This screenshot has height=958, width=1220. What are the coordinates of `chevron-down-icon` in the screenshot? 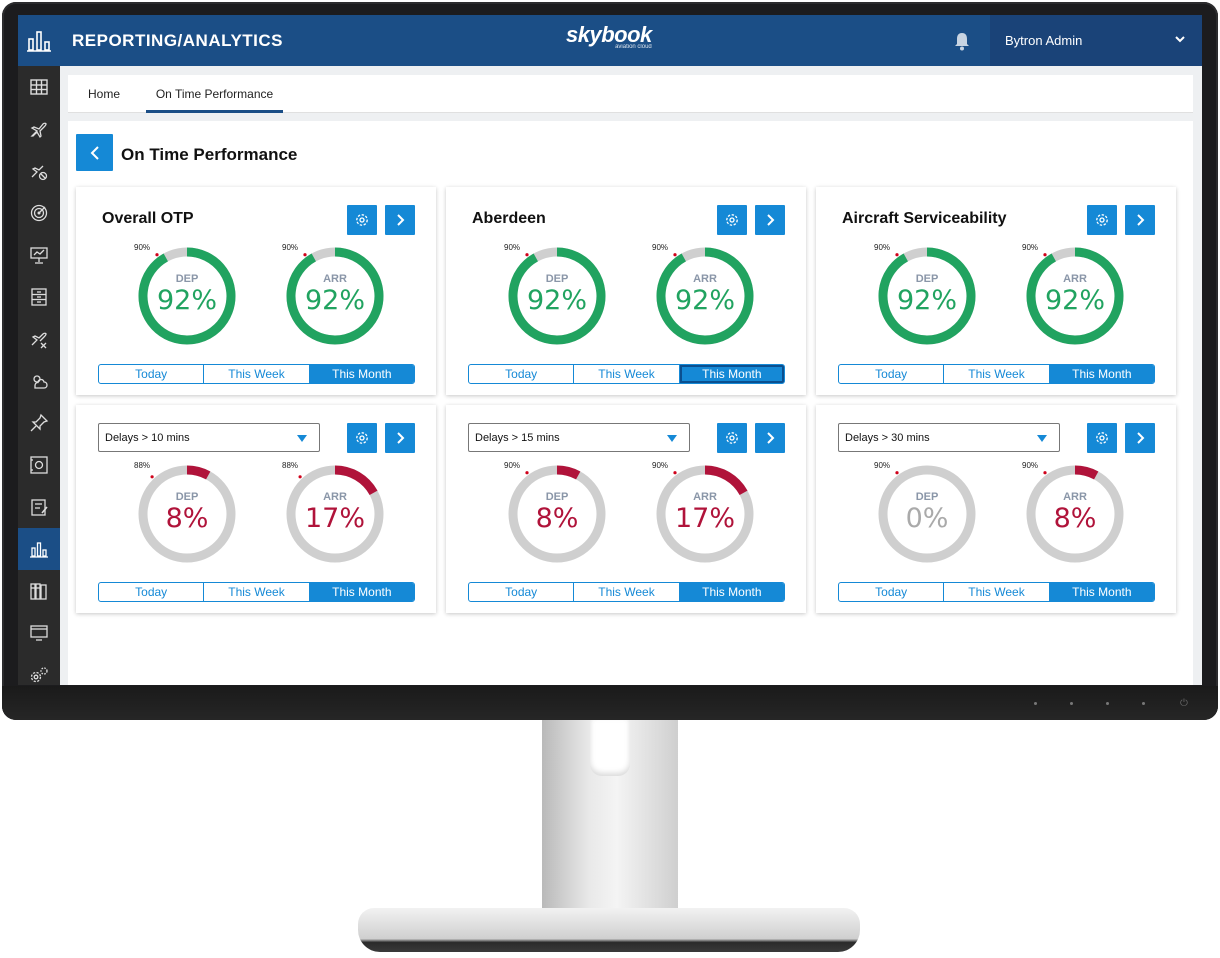 It's located at (1180, 40).